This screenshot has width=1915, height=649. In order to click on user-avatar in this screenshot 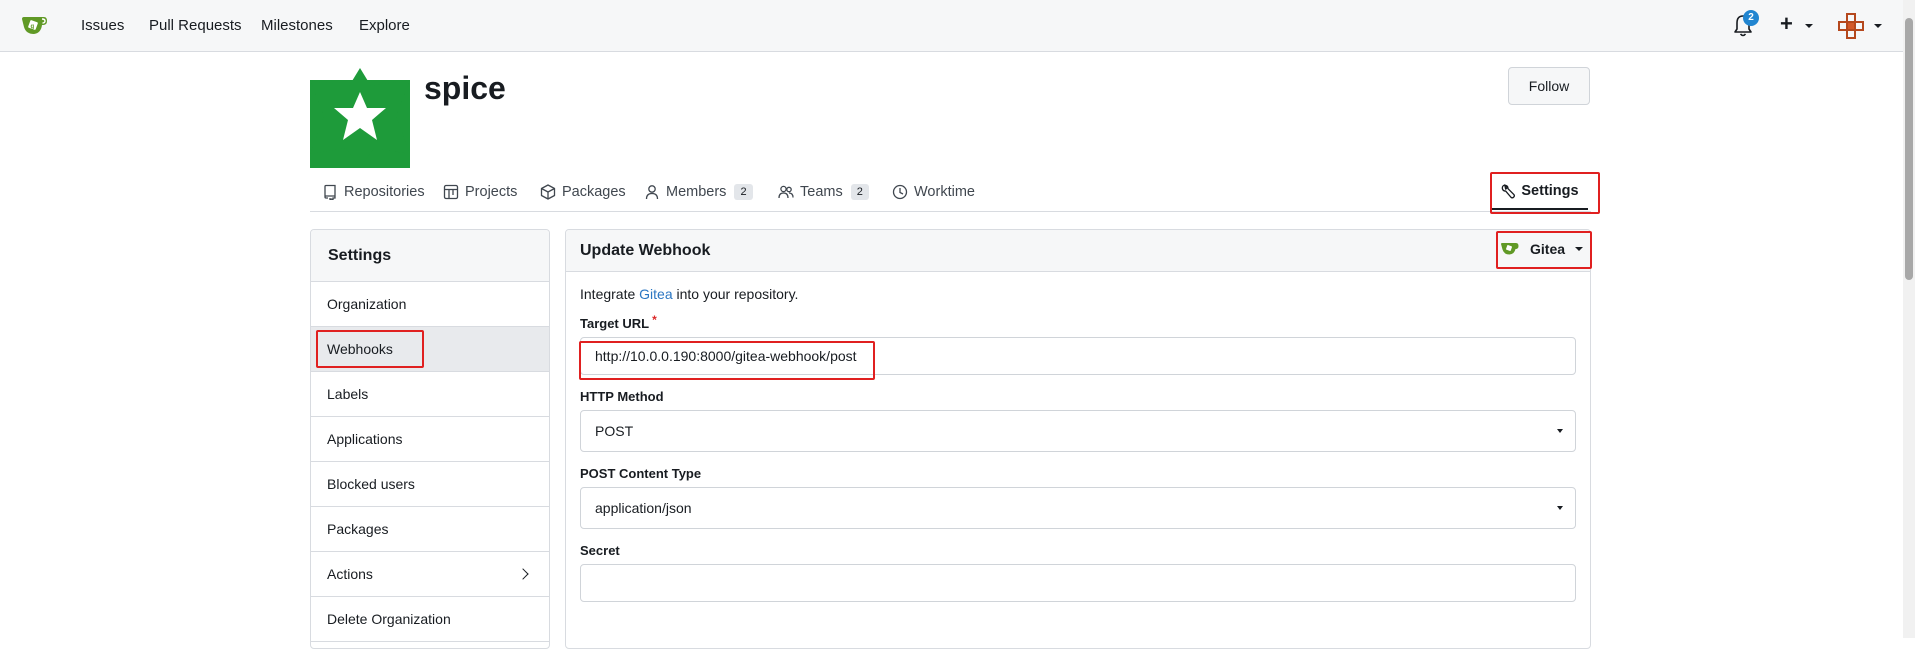, I will do `click(1851, 26)`.